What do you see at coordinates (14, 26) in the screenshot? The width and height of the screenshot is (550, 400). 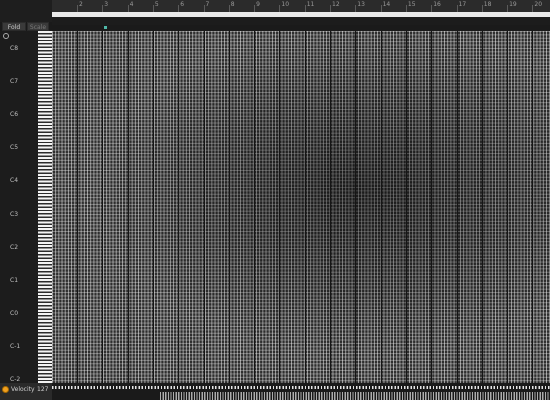 I see `fold-button: Fold` at bounding box center [14, 26].